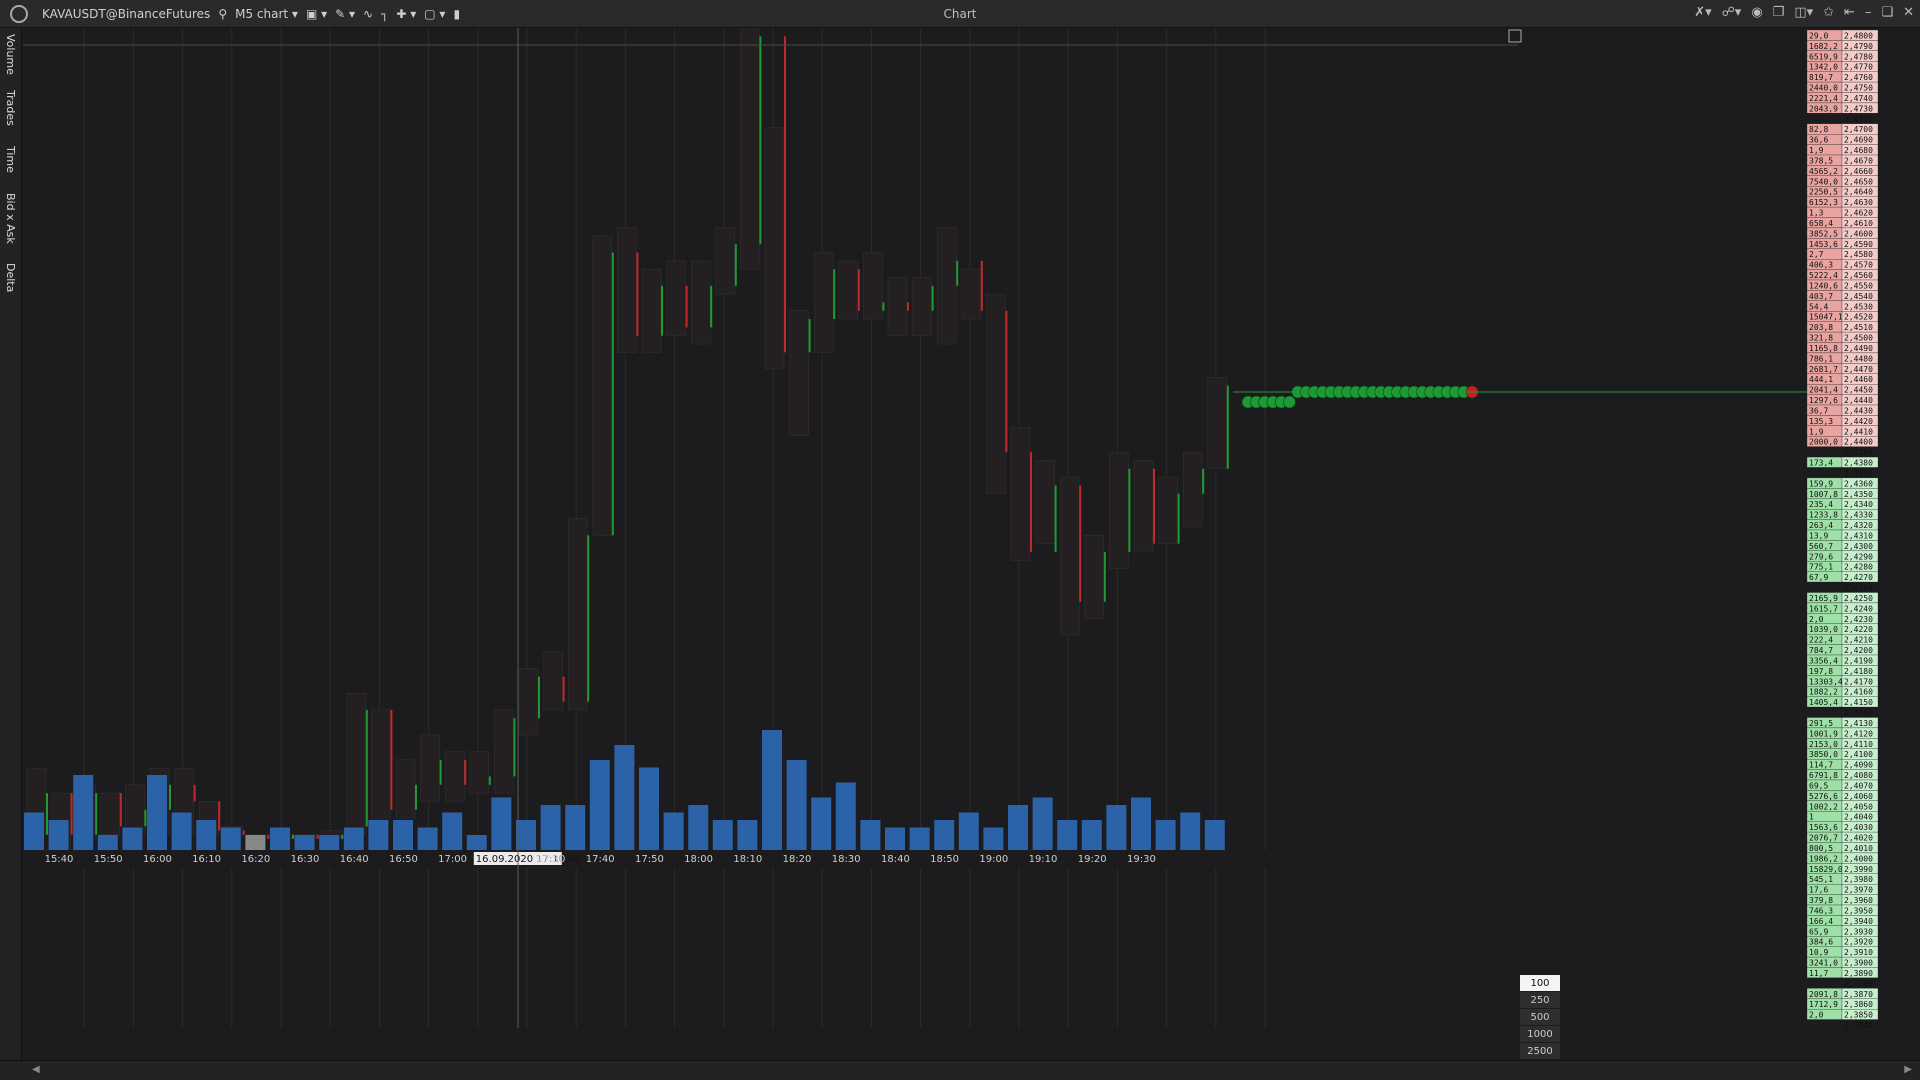  Describe the element at coordinates (316, 14) in the screenshot. I see `template-icon: ▣ ▾` at that location.